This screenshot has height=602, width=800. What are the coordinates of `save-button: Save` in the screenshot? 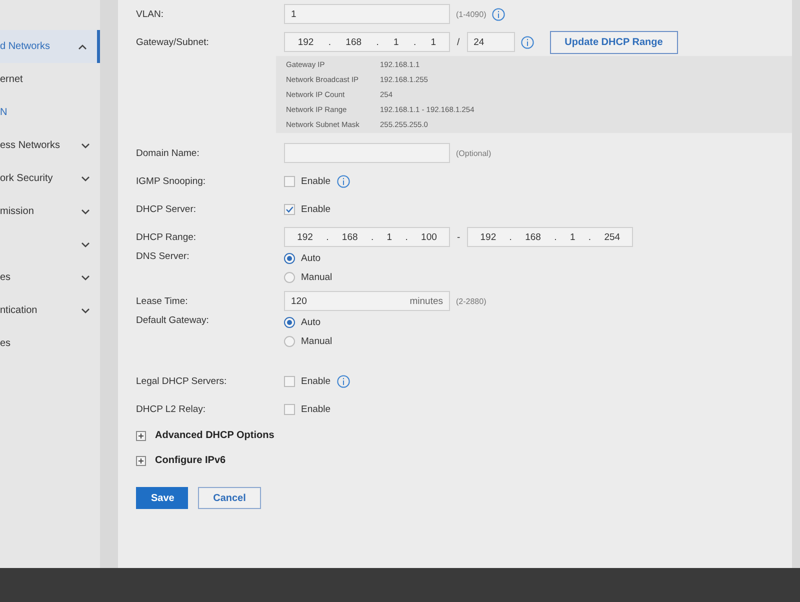 It's located at (162, 498).